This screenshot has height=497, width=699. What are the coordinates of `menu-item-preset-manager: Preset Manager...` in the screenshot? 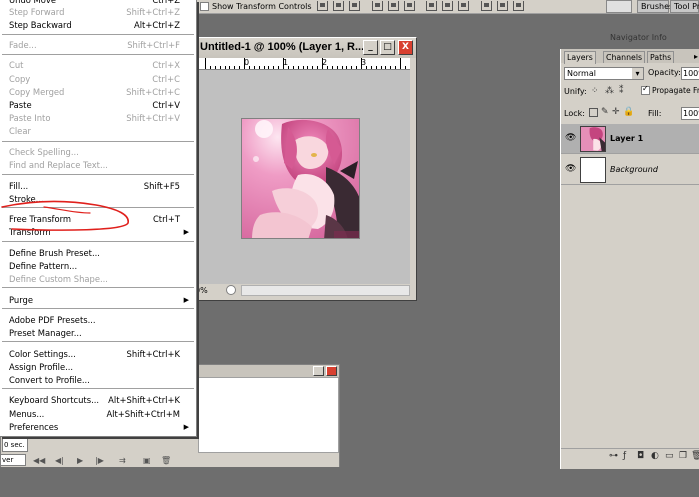 It's located at (98, 333).